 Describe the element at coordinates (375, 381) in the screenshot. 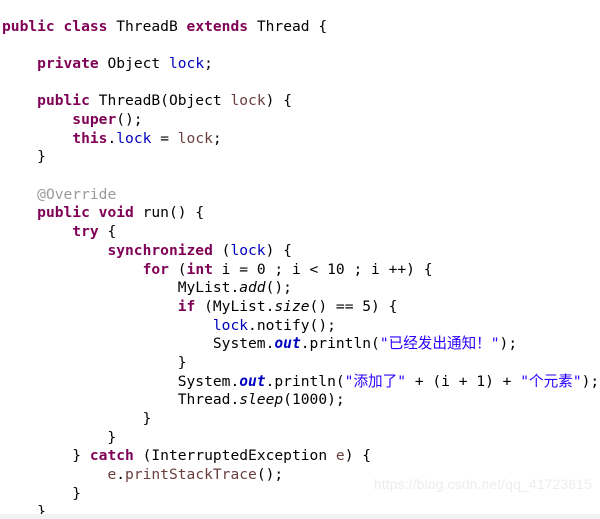

I see `code-token-str: "添加了"` at that location.